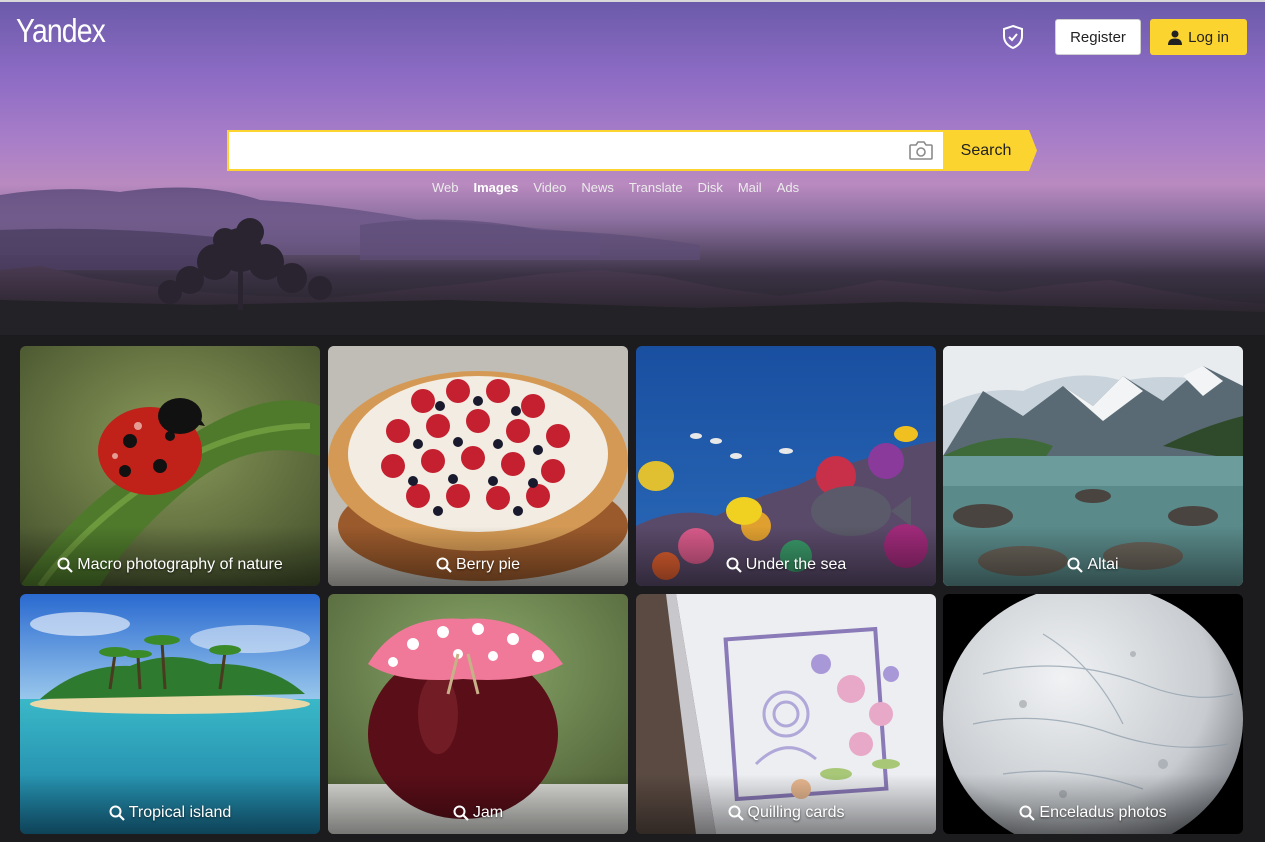 This screenshot has width=1265, height=842. What do you see at coordinates (786, 466) in the screenshot?
I see `collection-card-under-the-sea: Under the sea` at bounding box center [786, 466].